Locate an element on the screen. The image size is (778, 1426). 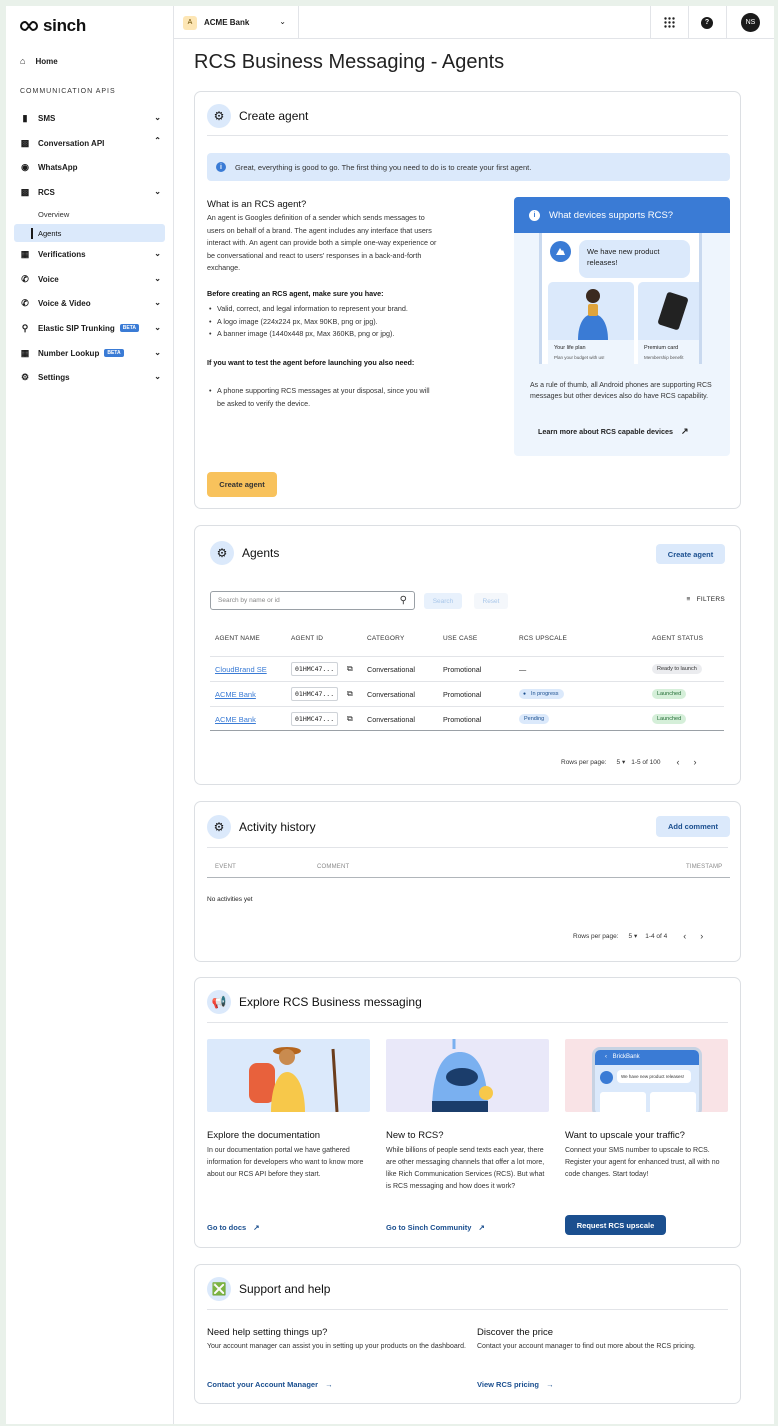
contact-account-manager-link: Contact your Account Manager → is located at coordinates (270, 1384).